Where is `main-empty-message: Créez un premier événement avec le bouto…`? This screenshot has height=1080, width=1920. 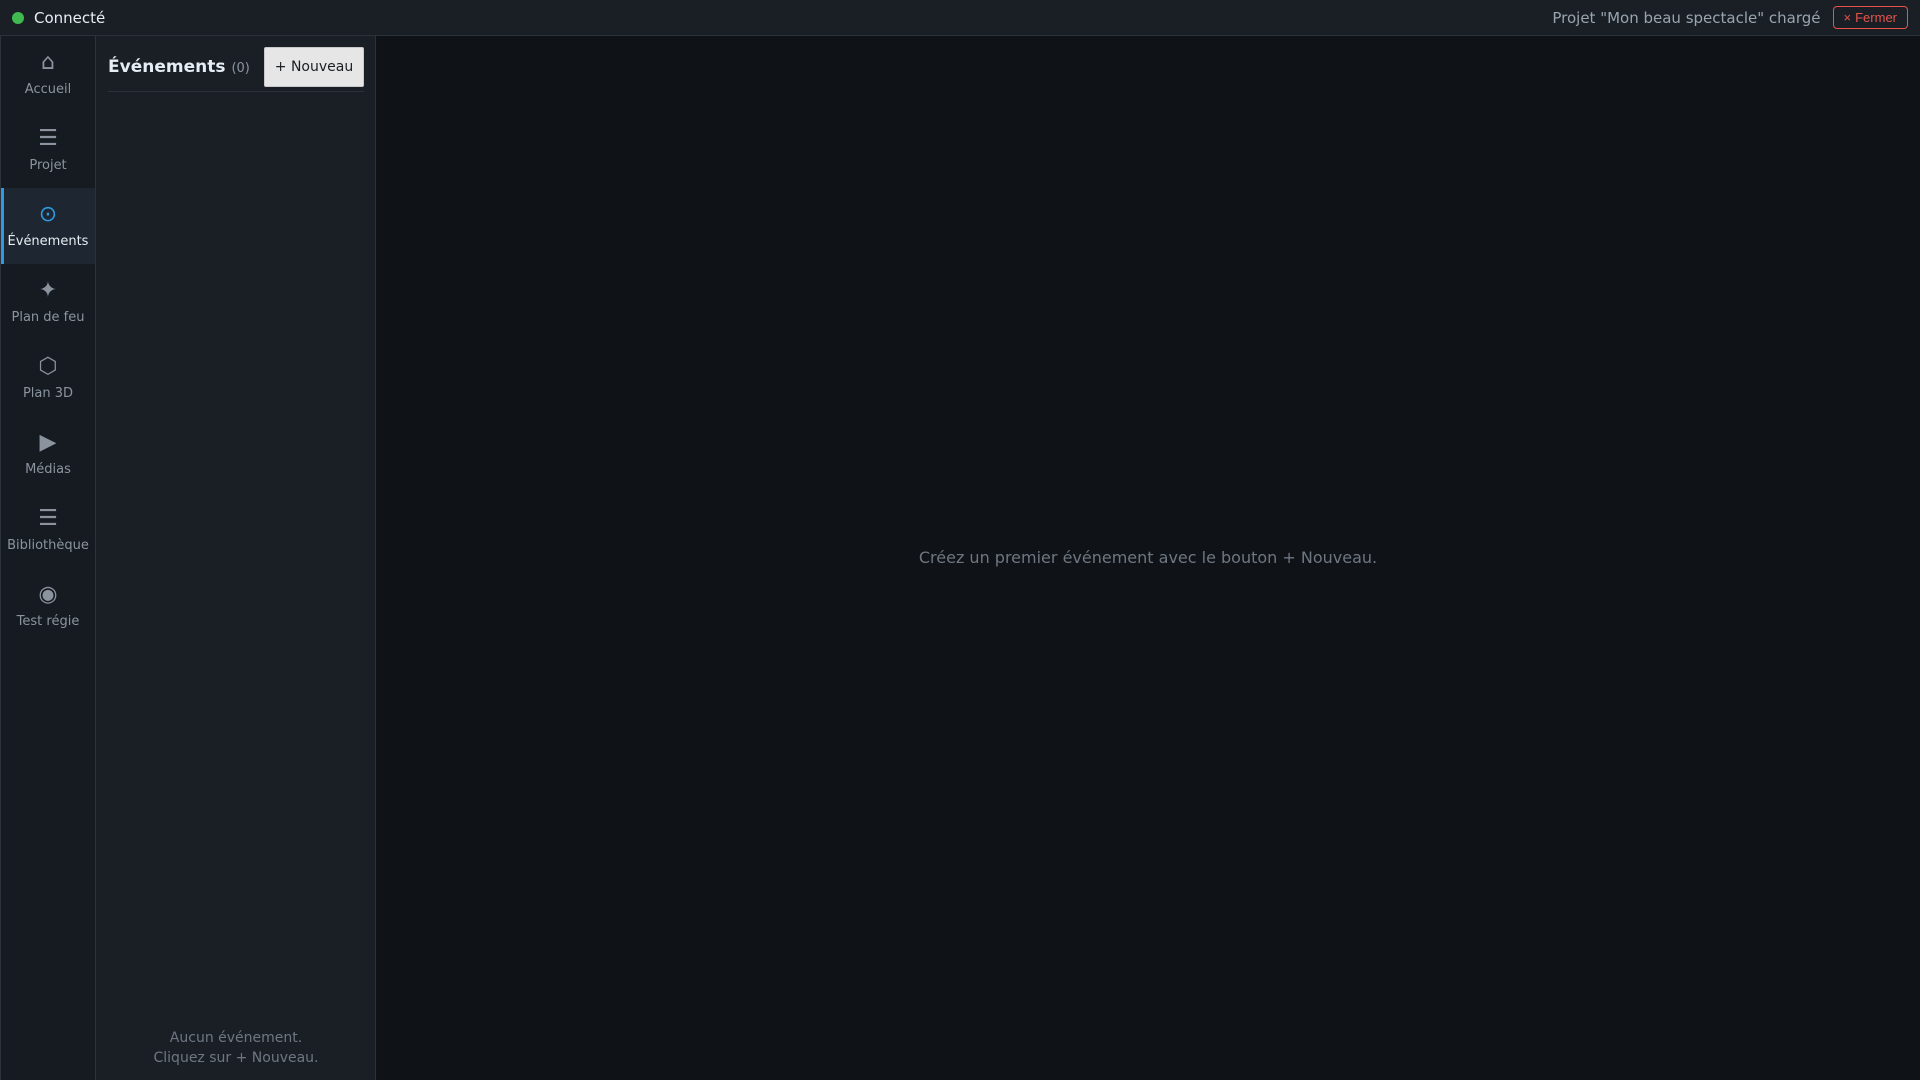
main-empty-message: Créez un premier événement avec le bouto… is located at coordinates (1148, 557).